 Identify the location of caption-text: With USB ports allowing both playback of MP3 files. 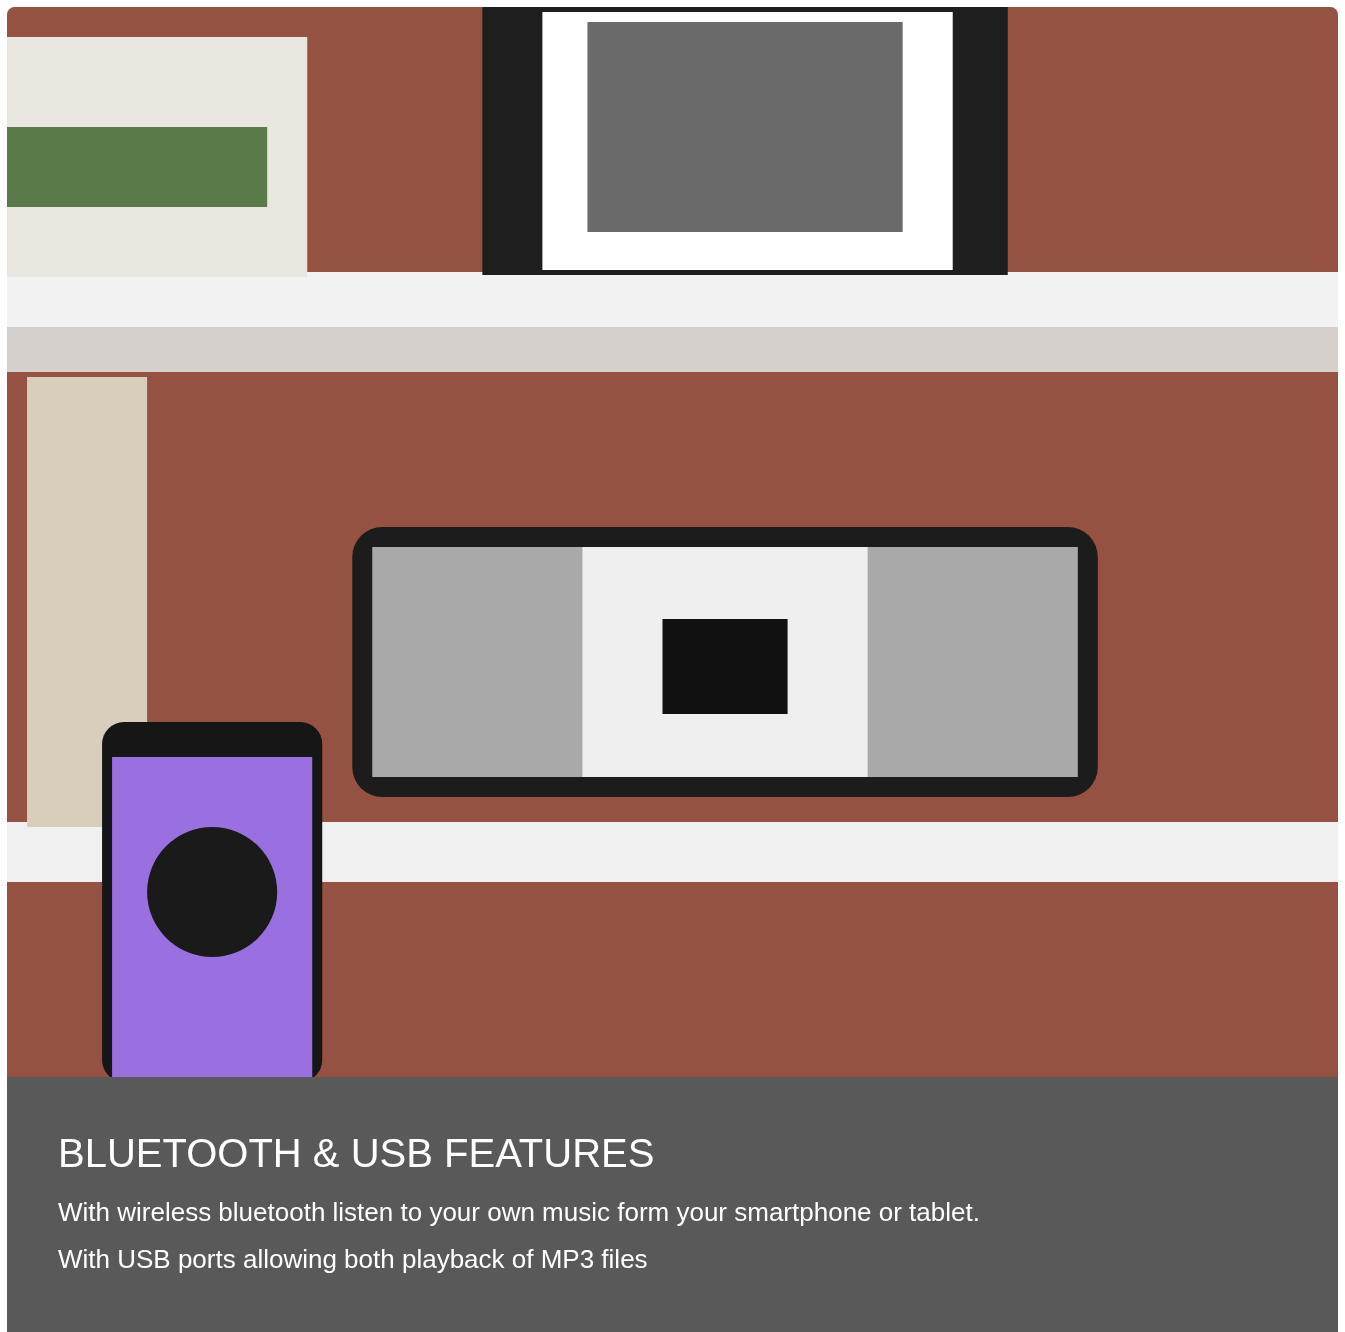
(353, 1259).